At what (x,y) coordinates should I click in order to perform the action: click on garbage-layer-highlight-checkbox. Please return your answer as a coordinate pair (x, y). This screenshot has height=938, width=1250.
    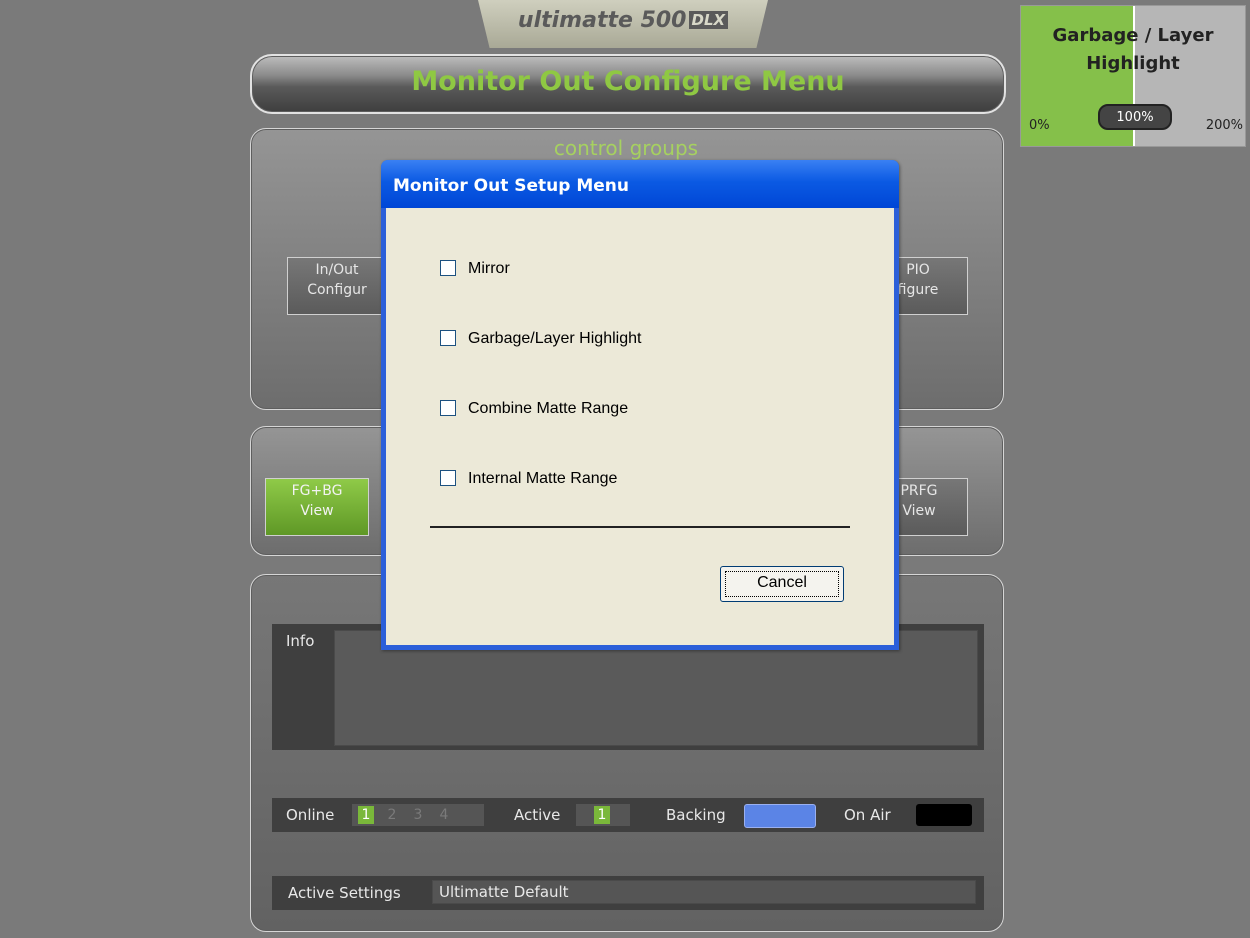
    Looking at the image, I should click on (448, 338).